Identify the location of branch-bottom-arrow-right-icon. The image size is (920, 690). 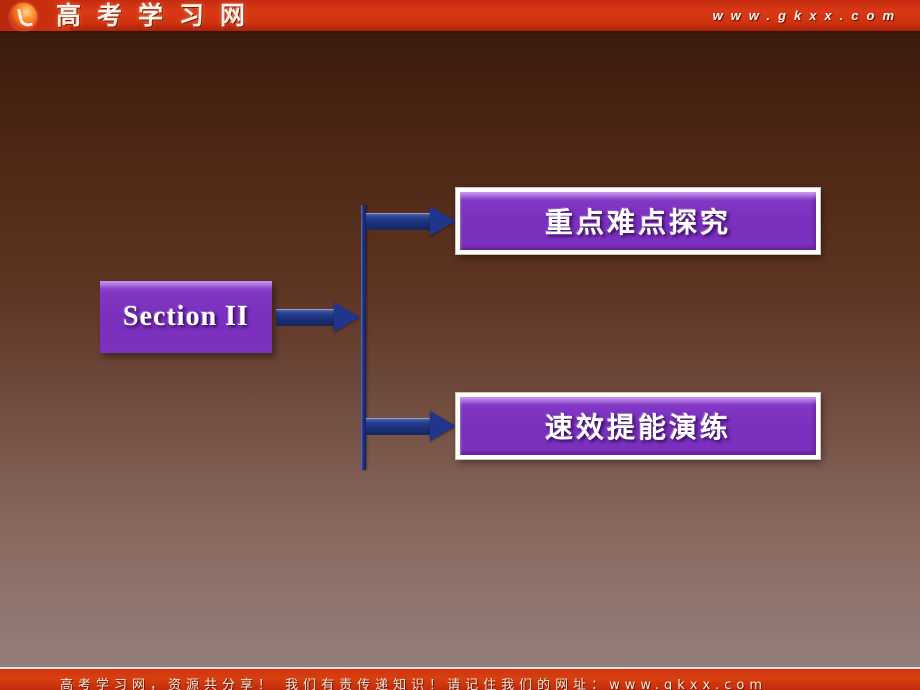
(412, 426).